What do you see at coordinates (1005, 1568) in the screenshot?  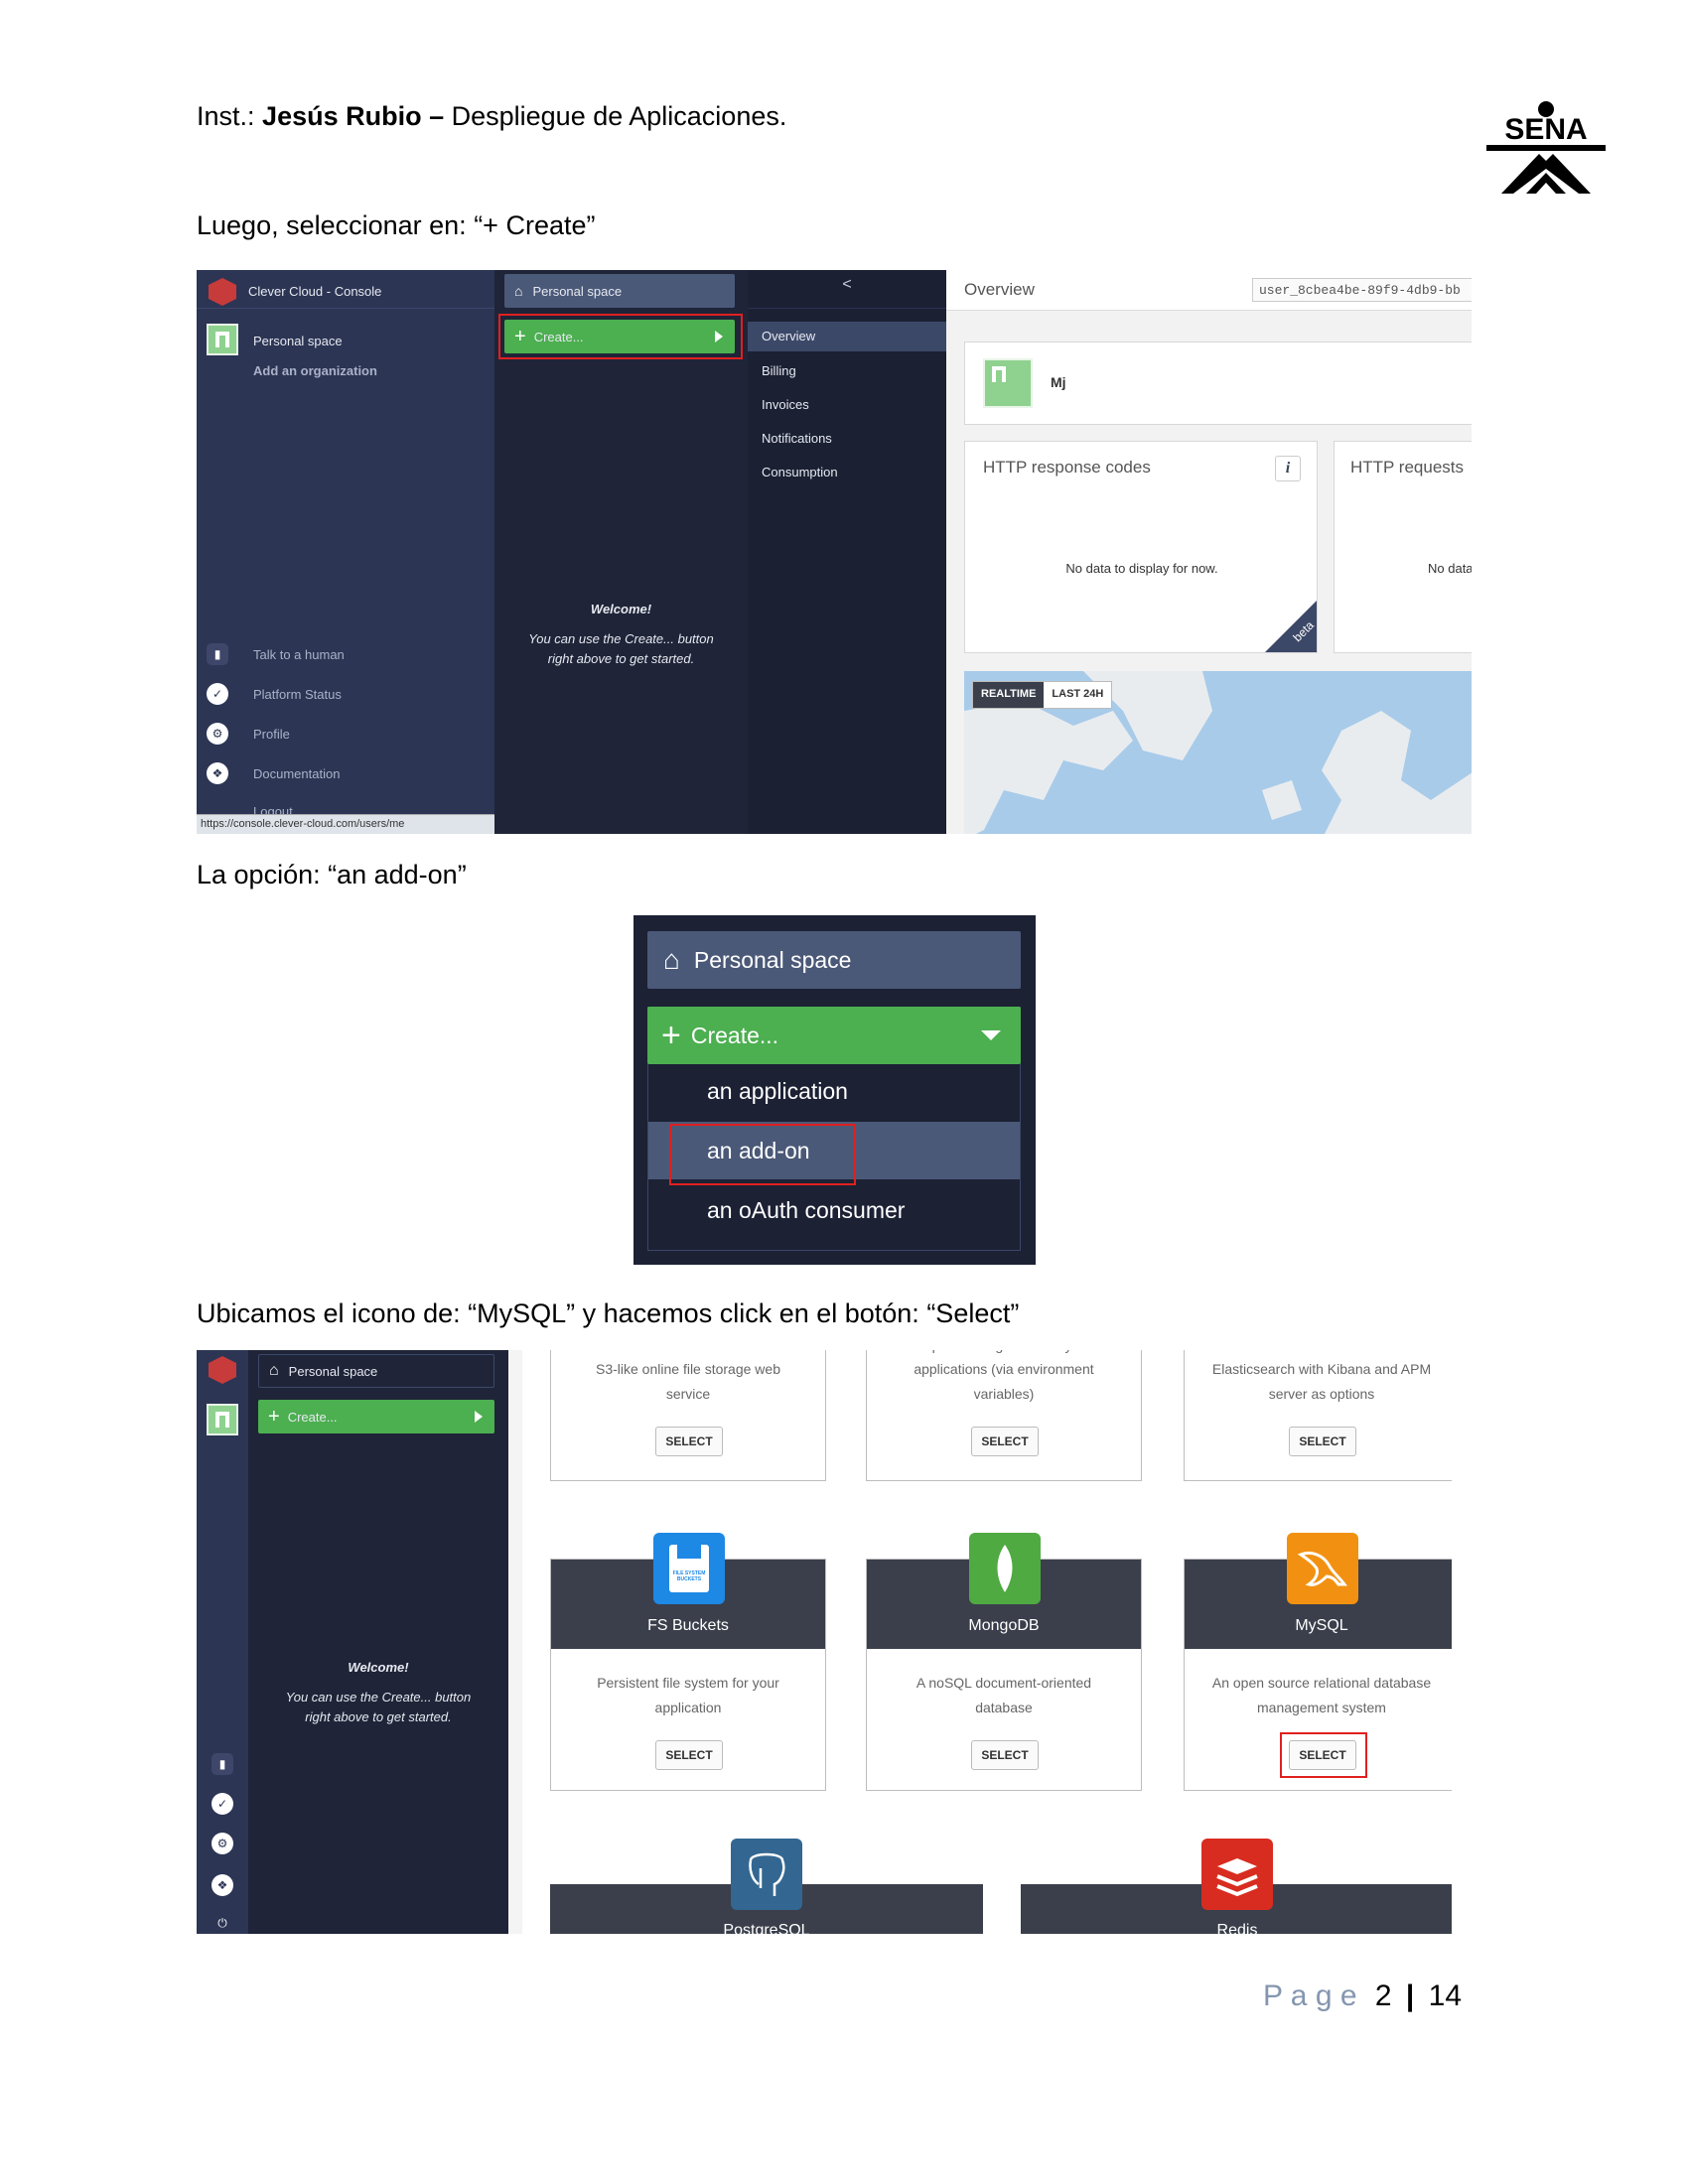 I see `mongodb-leaf-icon` at bounding box center [1005, 1568].